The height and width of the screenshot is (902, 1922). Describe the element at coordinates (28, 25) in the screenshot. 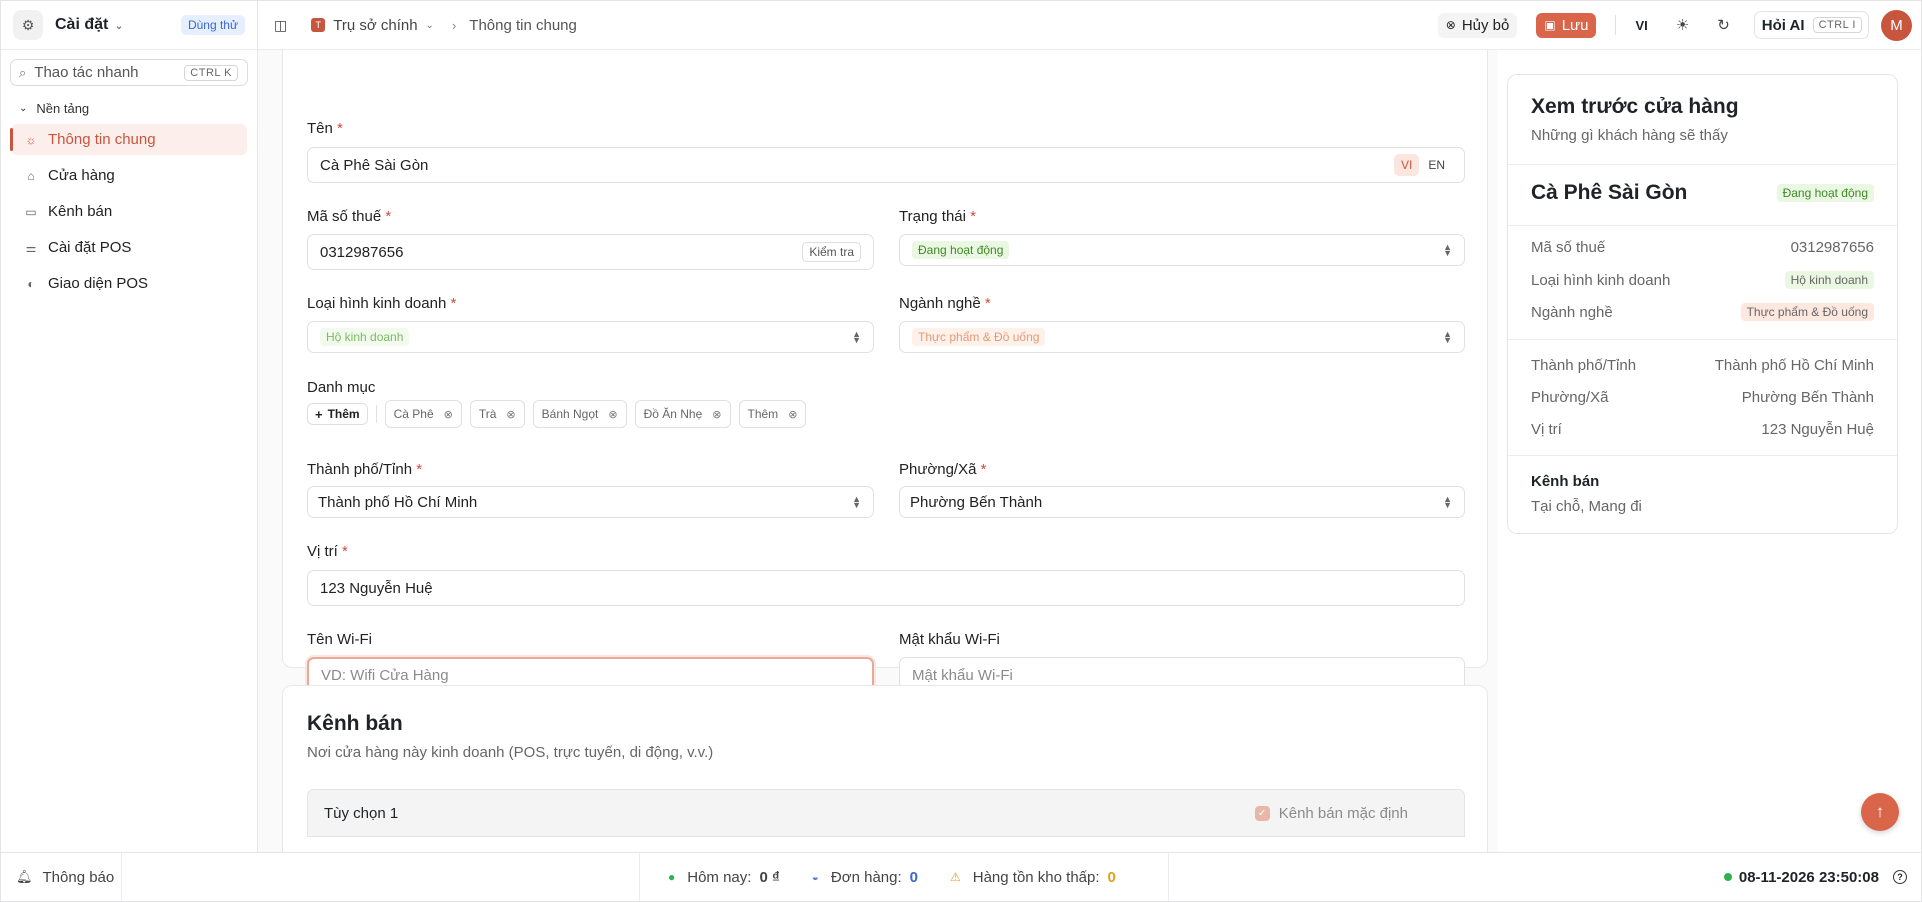

I see `gear-icon: ⚙` at that location.